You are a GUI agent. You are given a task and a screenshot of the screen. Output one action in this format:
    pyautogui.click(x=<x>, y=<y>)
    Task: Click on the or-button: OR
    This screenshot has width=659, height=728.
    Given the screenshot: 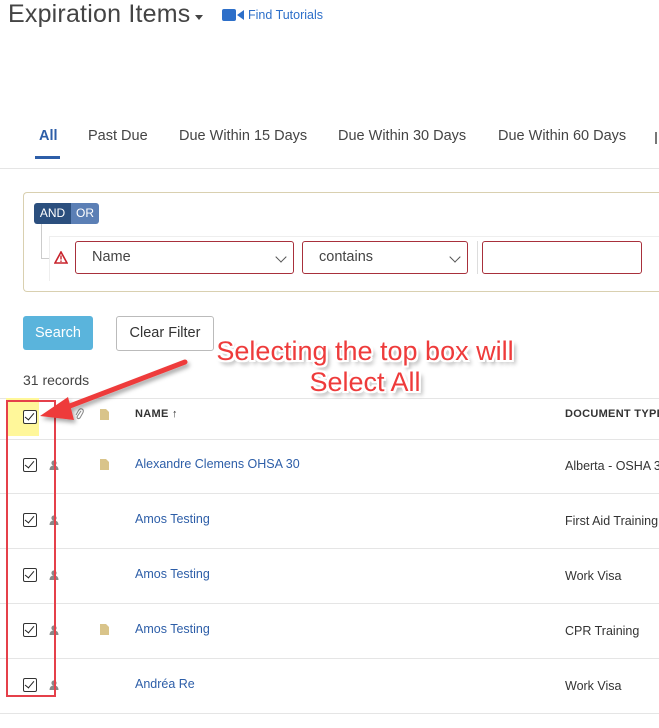 What is the action you would take?
    pyautogui.click(x=85, y=213)
    